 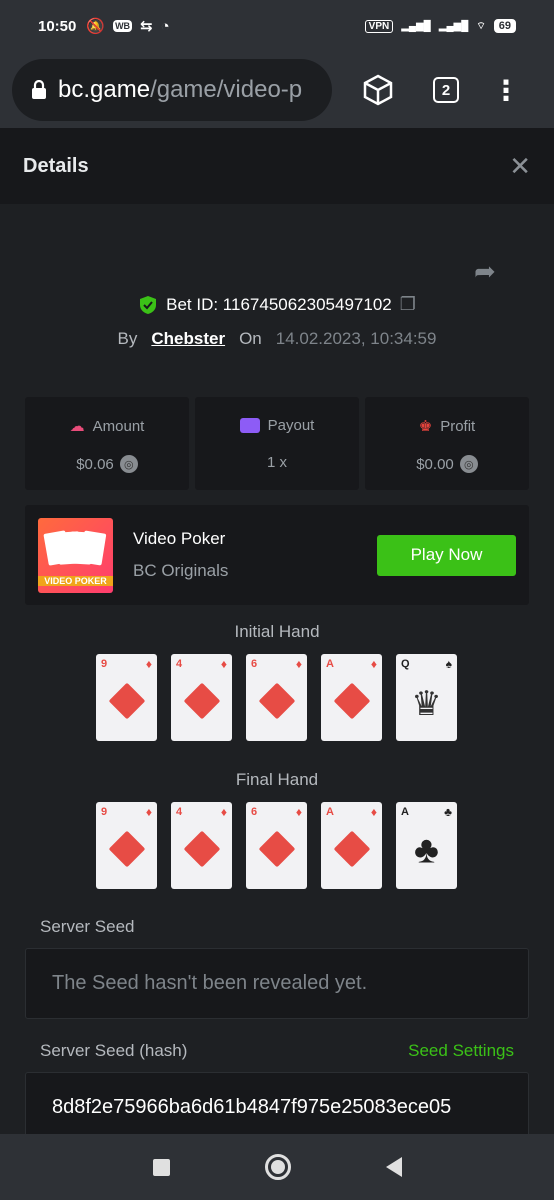 What do you see at coordinates (448, 812) in the screenshot?
I see `card-suit: ♣` at bounding box center [448, 812].